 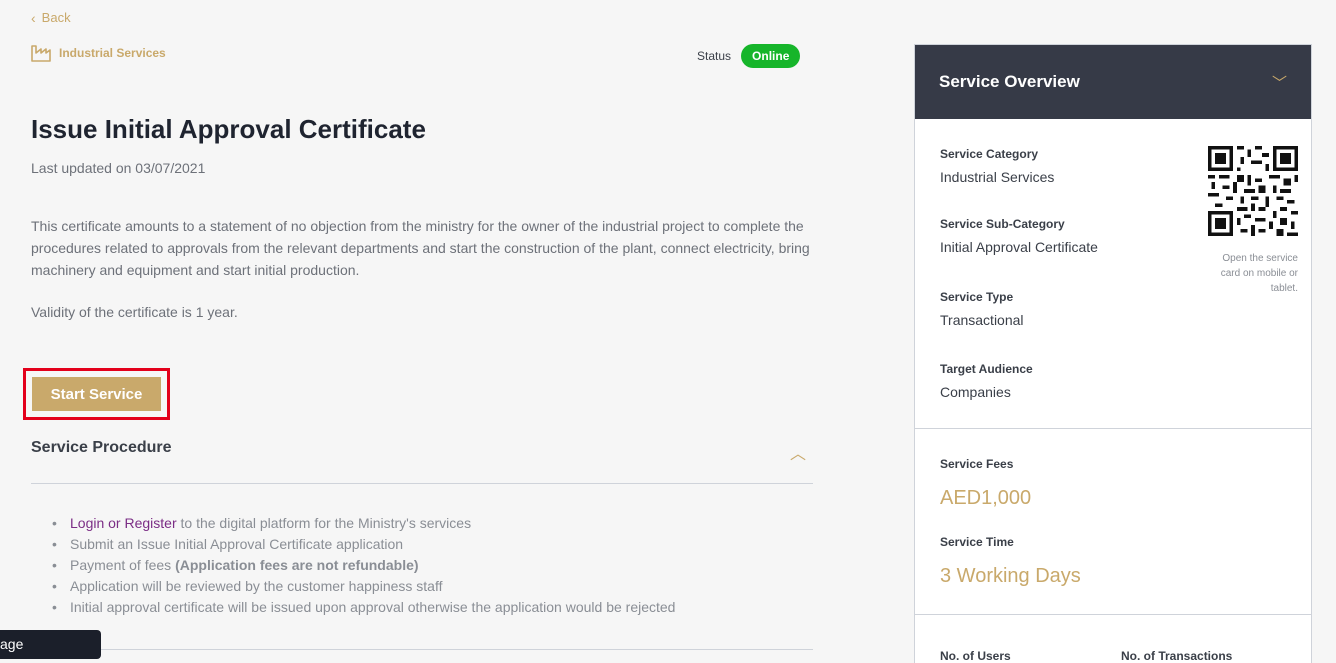 I want to click on service-stats: No. of Users No. of Transactions, so click(x=1113, y=639).